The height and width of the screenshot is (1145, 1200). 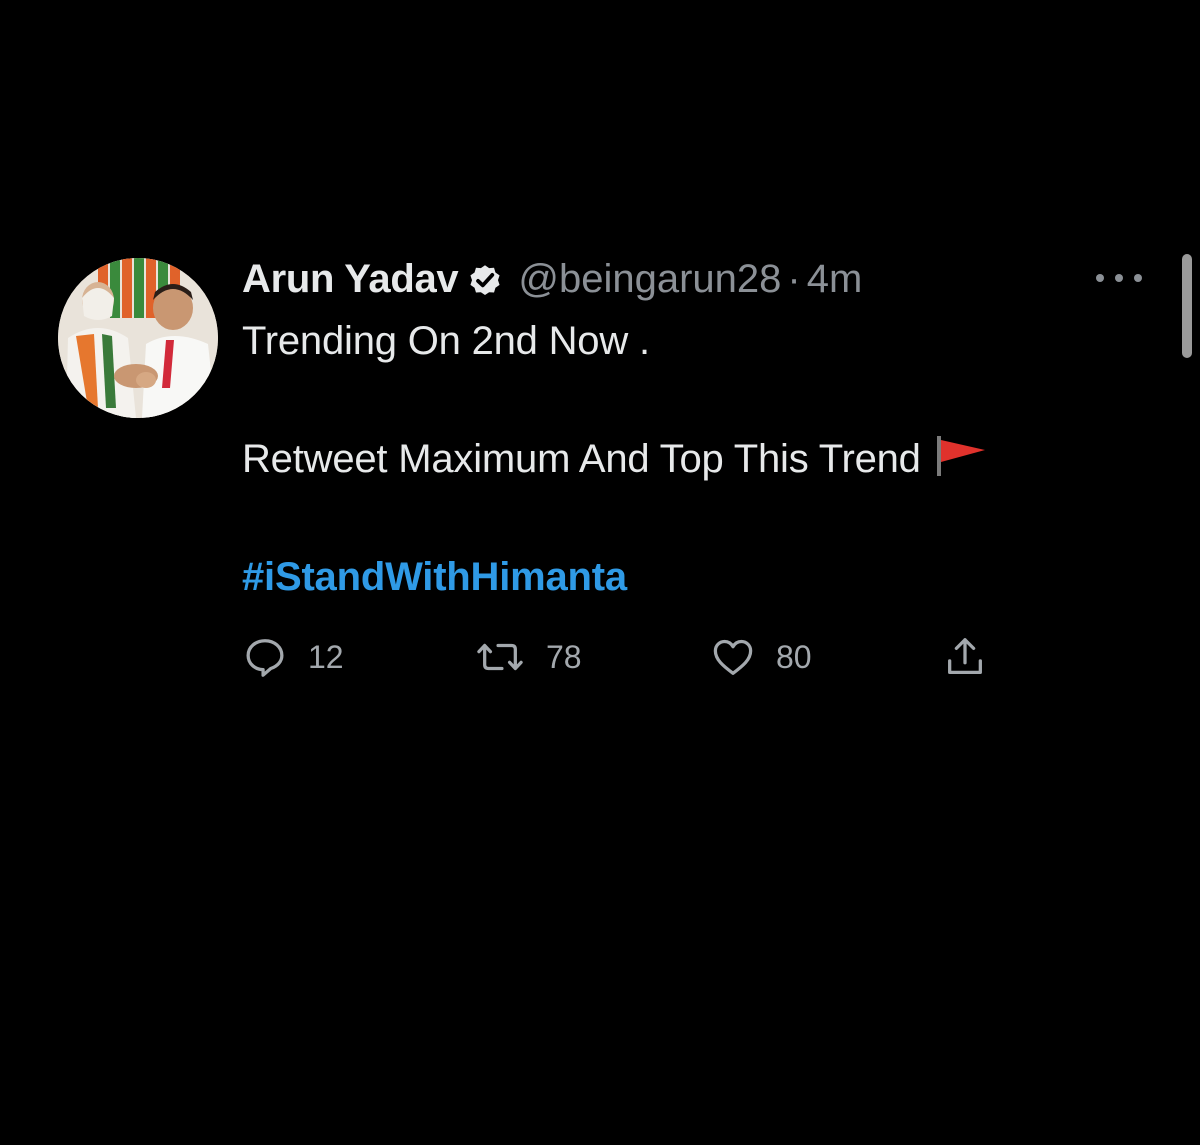 What do you see at coordinates (794, 656) in the screenshot?
I see `like-count: 80` at bounding box center [794, 656].